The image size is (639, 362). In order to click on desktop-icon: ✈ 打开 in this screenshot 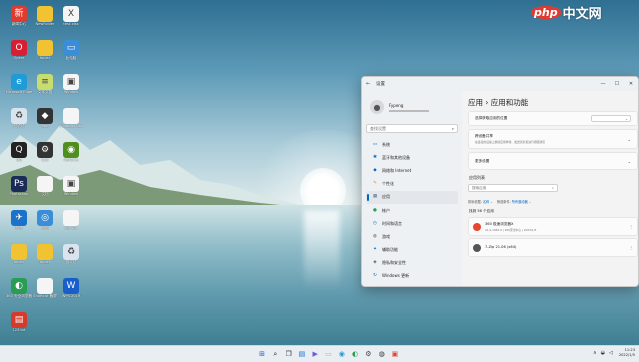, I will do `click(19, 220)`.